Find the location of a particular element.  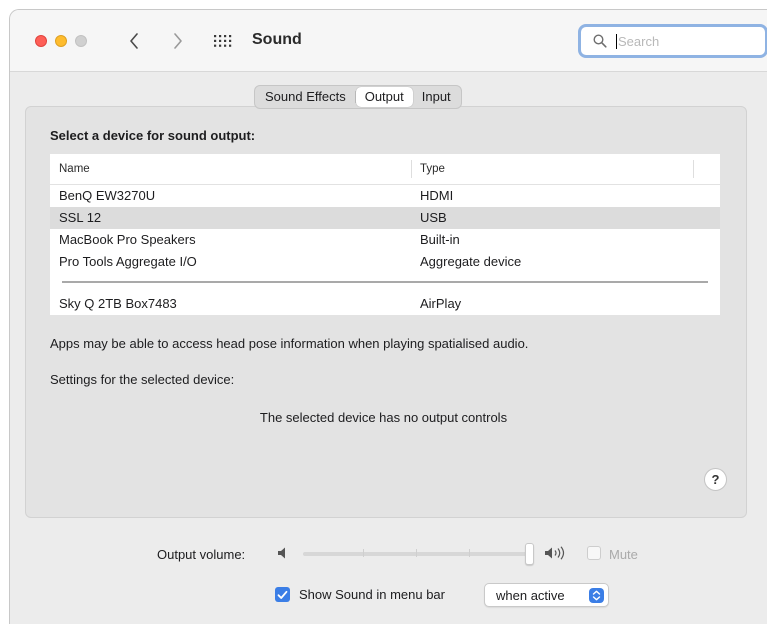

device-type: Aggregate device is located at coordinates (471, 261).